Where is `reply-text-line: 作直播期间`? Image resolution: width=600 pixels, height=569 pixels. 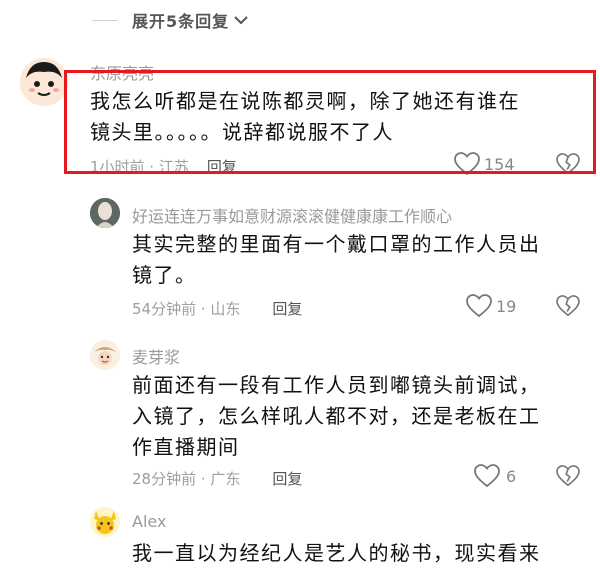 reply-text-line: 作直播期间 is located at coordinates (186, 447).